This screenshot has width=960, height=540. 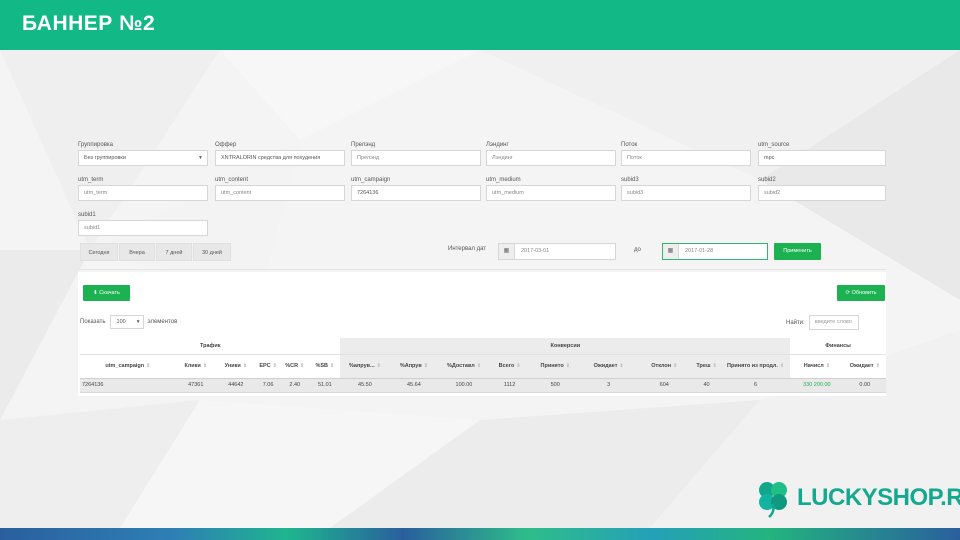 I want to click on utm-medium-input: utm_medium, so click(x=551, y=193).